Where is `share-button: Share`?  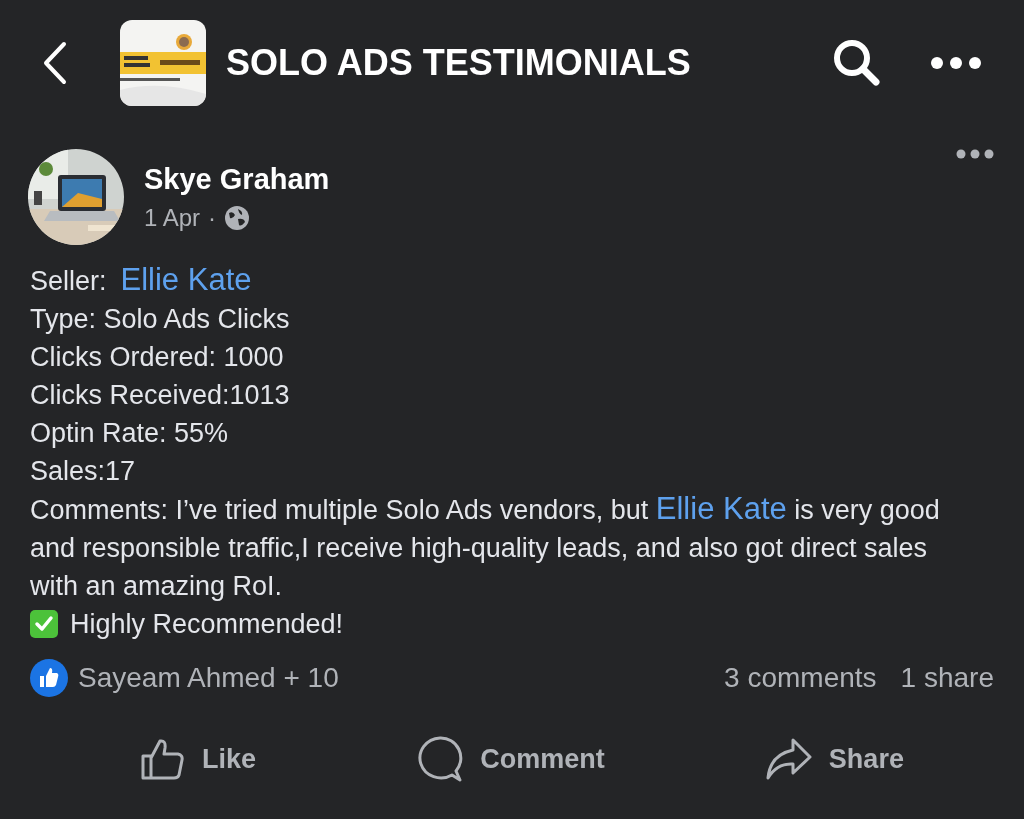 share-button: Share is located at coordinates (834, 759).